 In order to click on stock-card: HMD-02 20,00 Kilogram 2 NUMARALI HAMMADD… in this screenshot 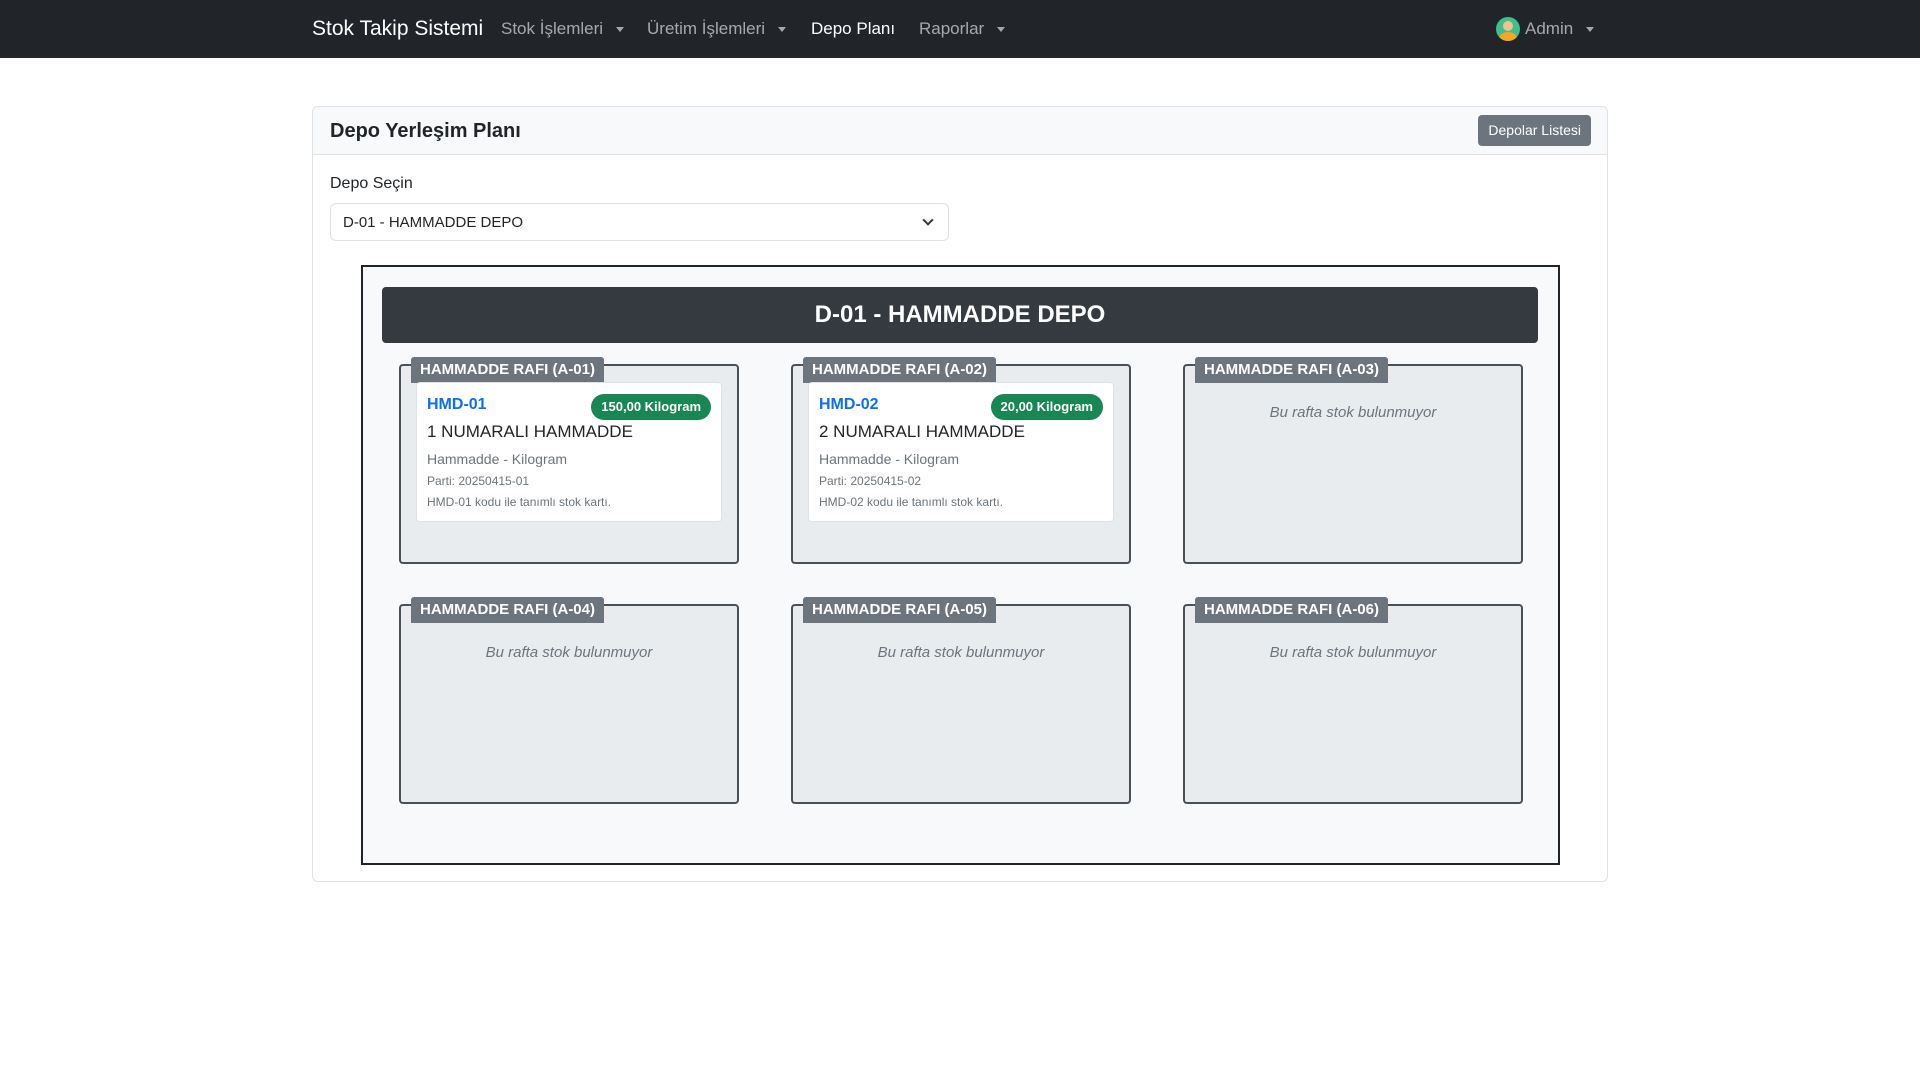, I will do `click(961, 452)`.